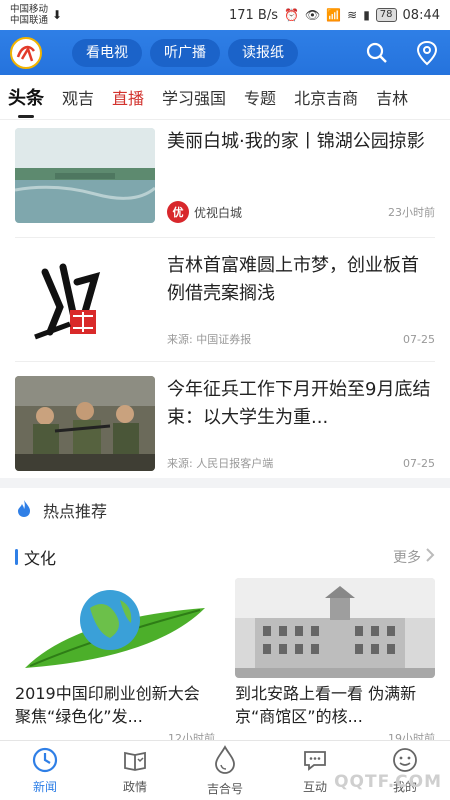  I want to click on nav-news-label: 新闻, so click(44, 786).